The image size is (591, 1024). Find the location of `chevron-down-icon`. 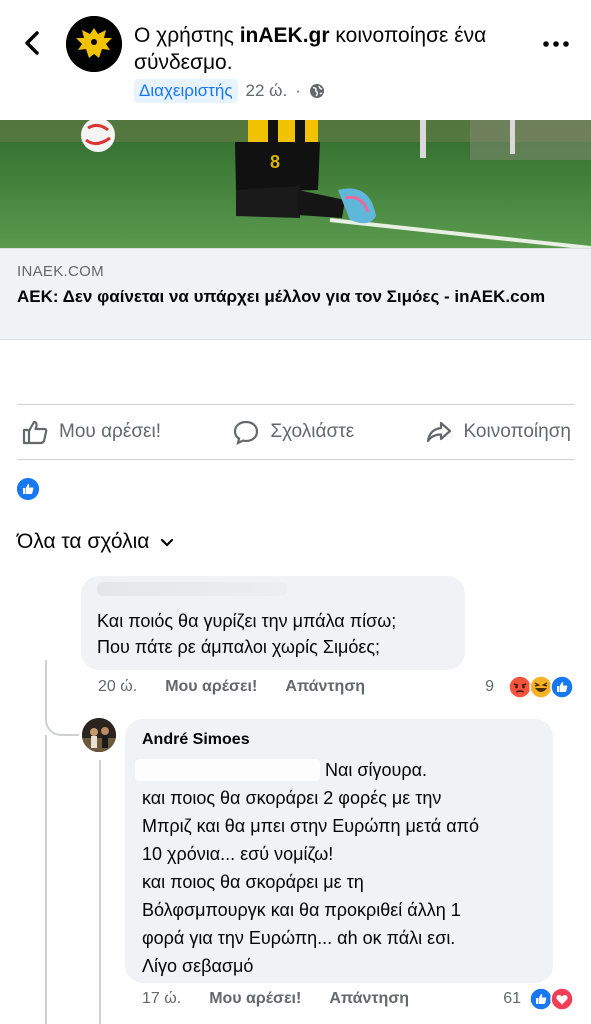

chevron-down-icon is located at coordinates (167, 542).